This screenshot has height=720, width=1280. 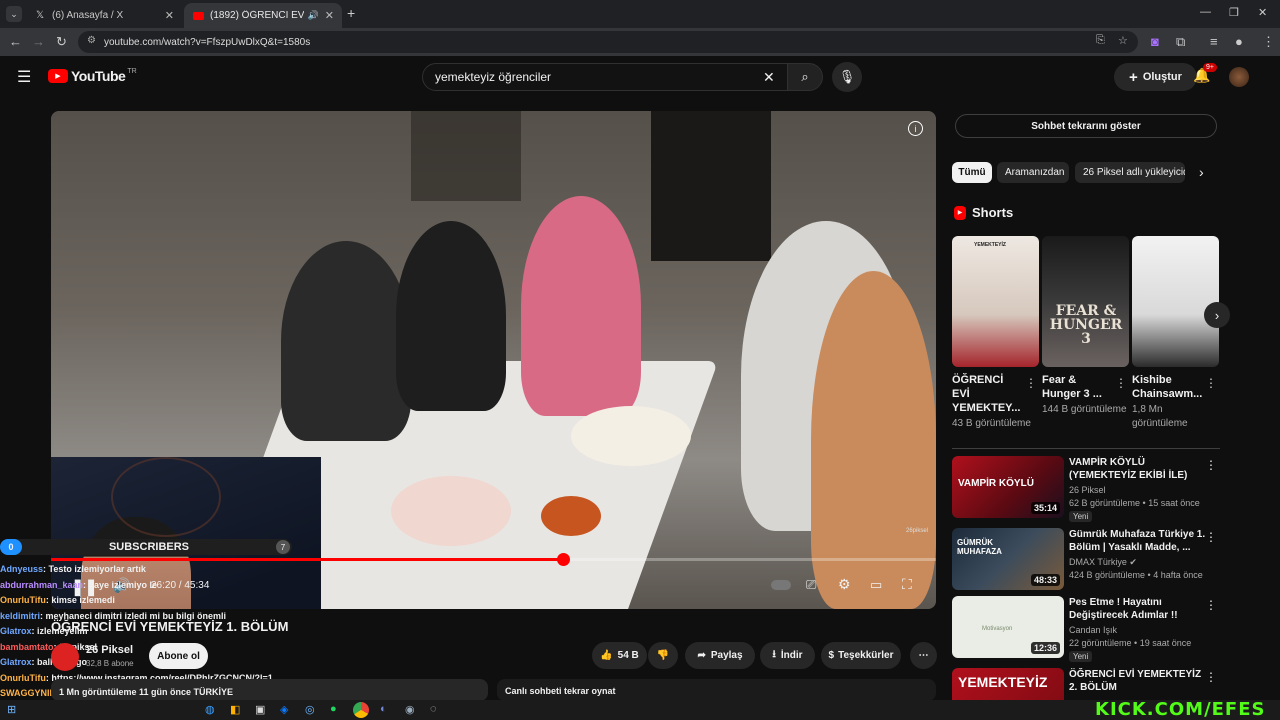 What do you see at coordinates (1155, 77) in the screenshot?
I see `create-button: + Oluştur` at bounding box center [1155, 77].